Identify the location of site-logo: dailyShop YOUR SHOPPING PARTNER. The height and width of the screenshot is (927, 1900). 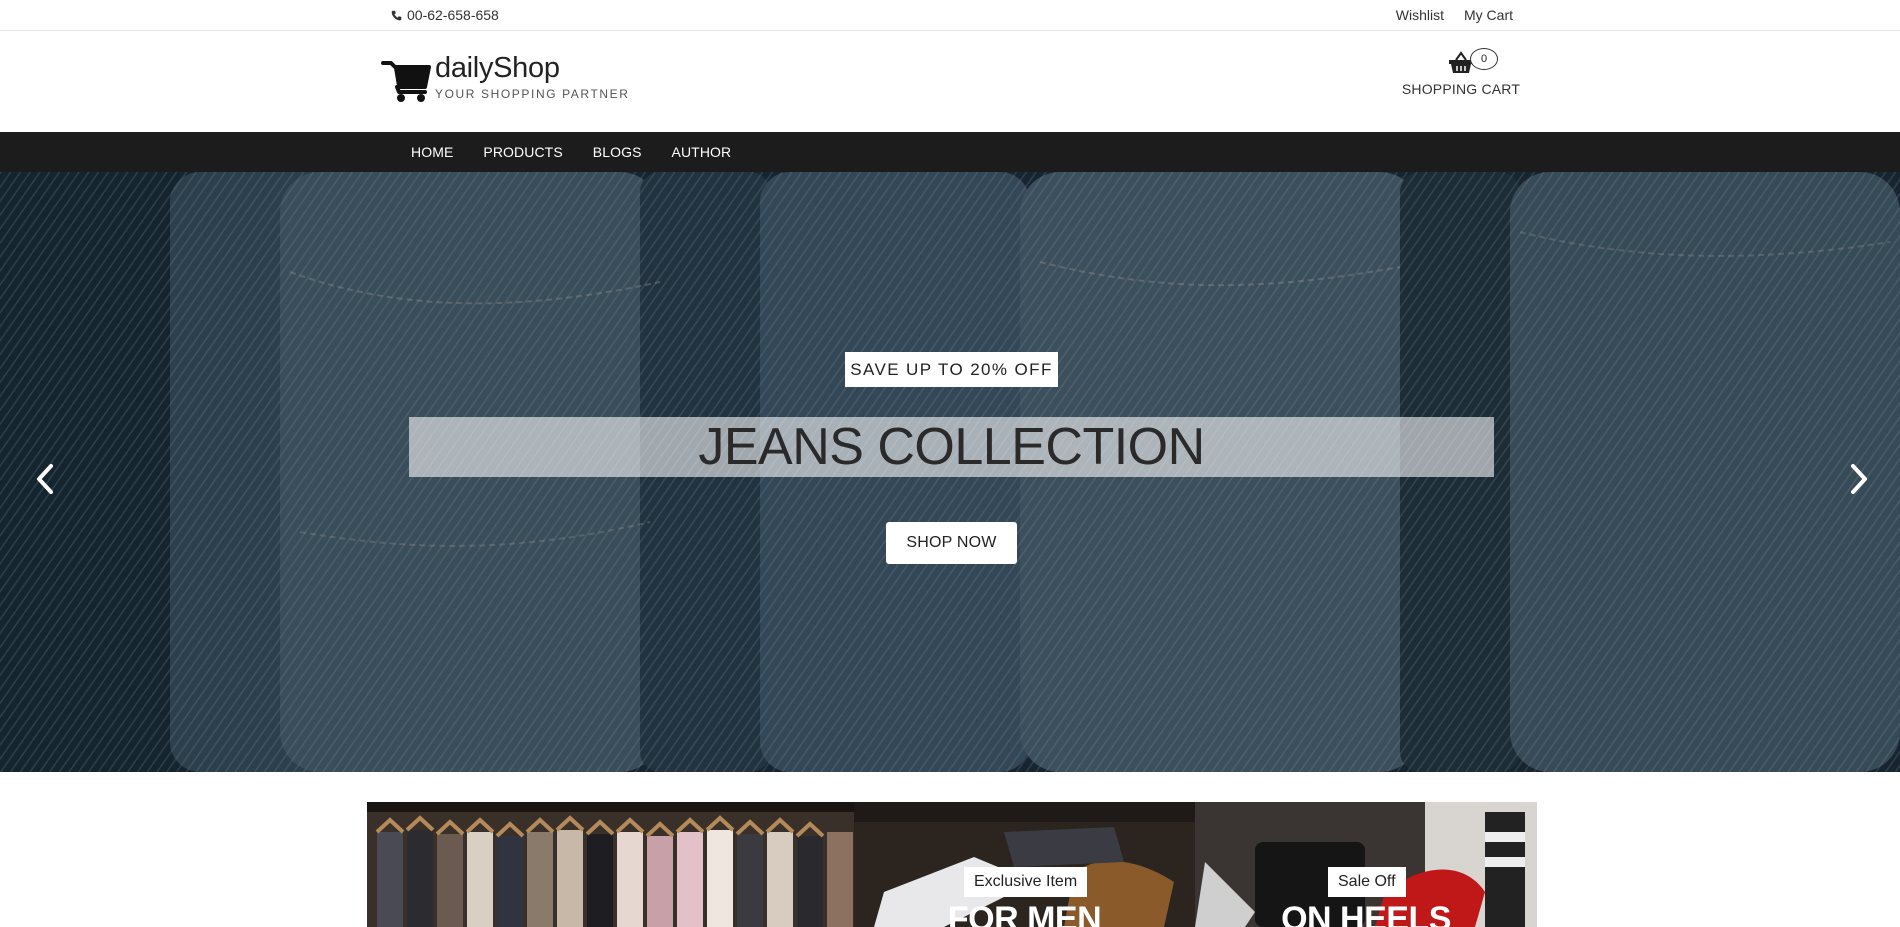
(505, 78).